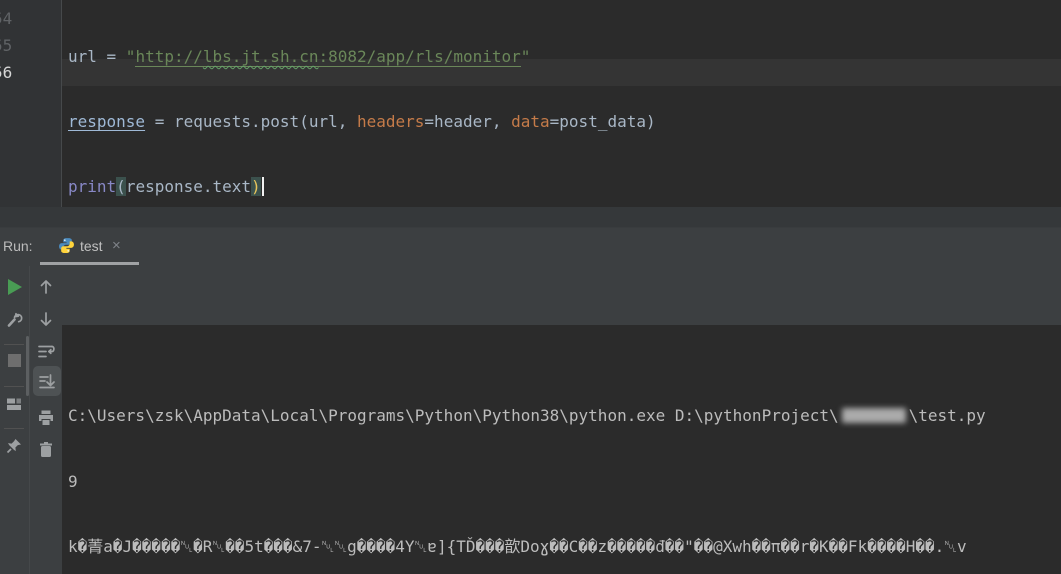 The image size is (1061, 574). What do you see at coordinates (530, 121) in the screenshot?
I see `named-arg-data: data` at bounding box center [530, 121].